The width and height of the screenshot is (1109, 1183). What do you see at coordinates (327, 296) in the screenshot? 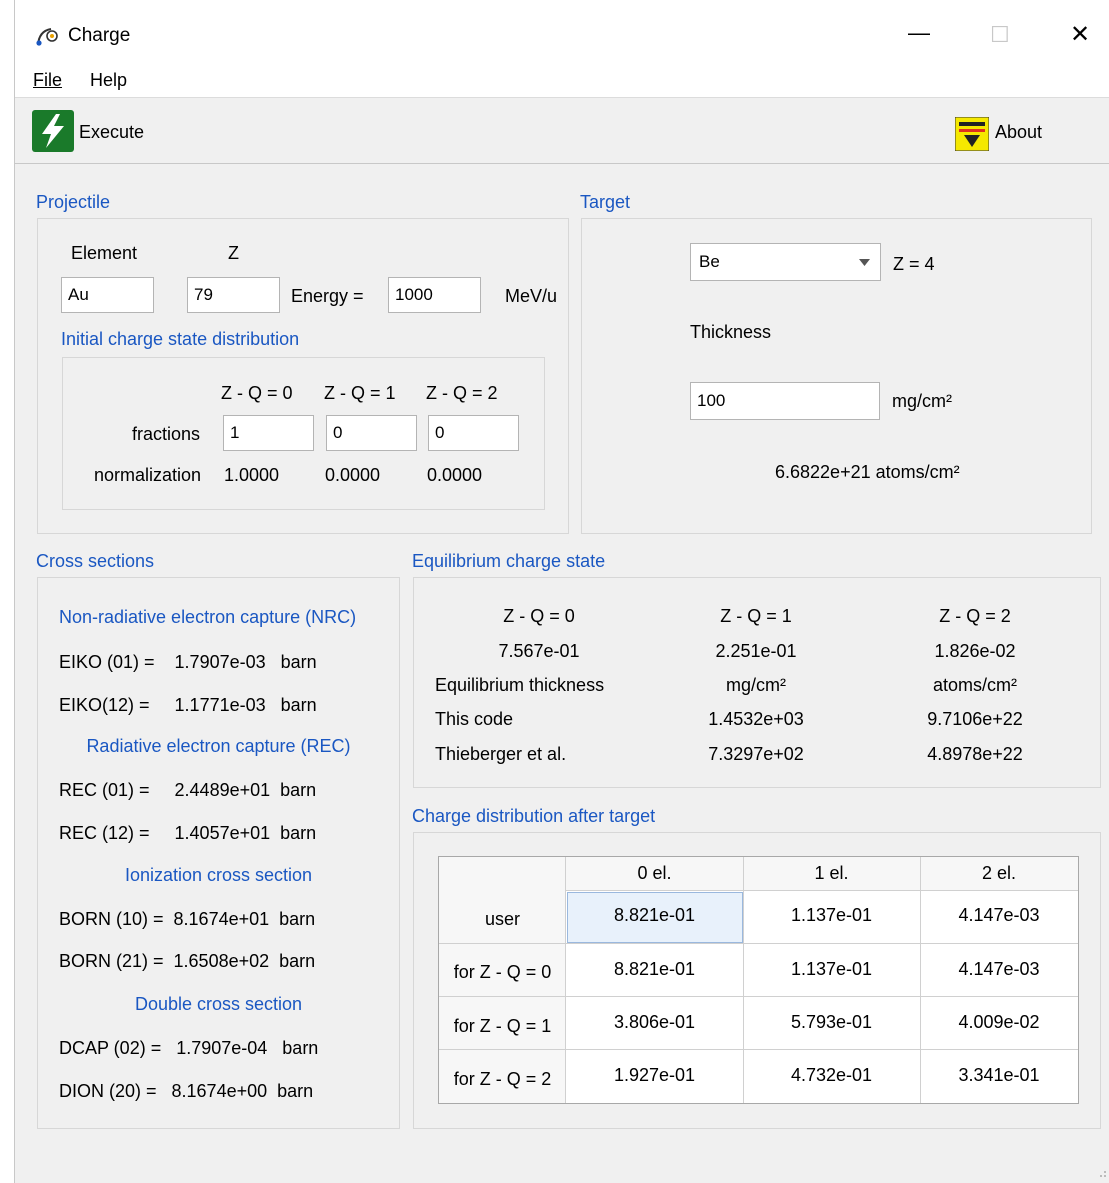
I see `energy-label: Energy =` at bounding box center [327, 296].